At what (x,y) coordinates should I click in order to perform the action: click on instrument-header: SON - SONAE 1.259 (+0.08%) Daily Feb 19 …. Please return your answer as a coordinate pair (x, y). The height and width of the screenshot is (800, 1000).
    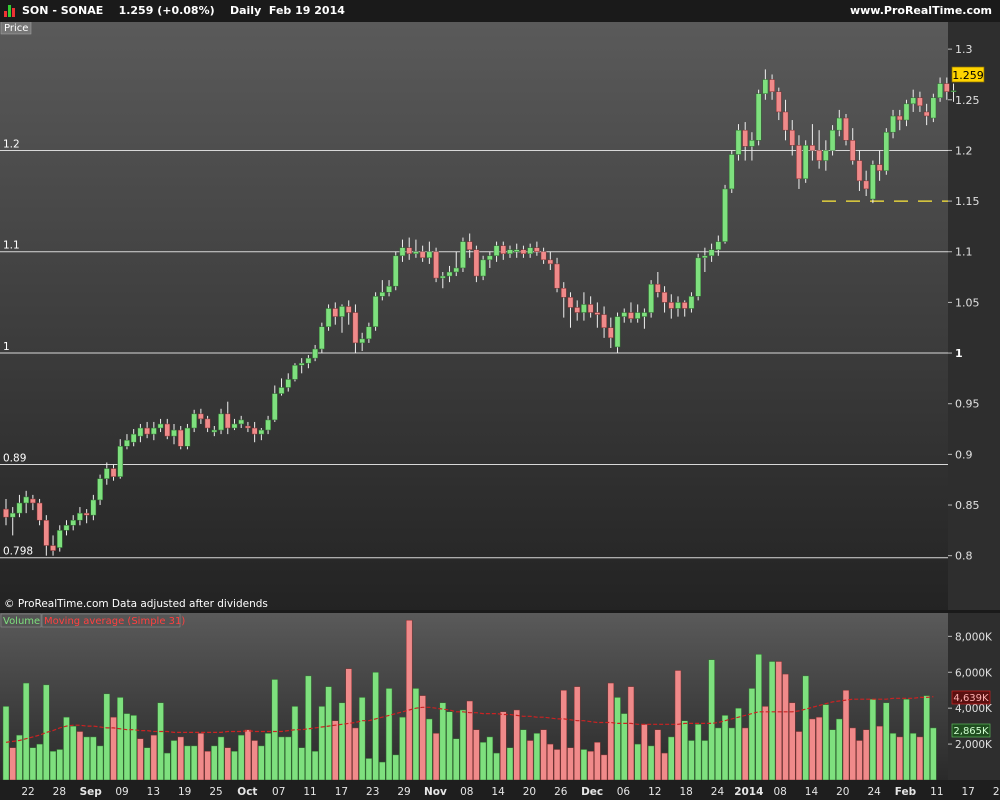
    Looking at the image, I should click on (183, 10).